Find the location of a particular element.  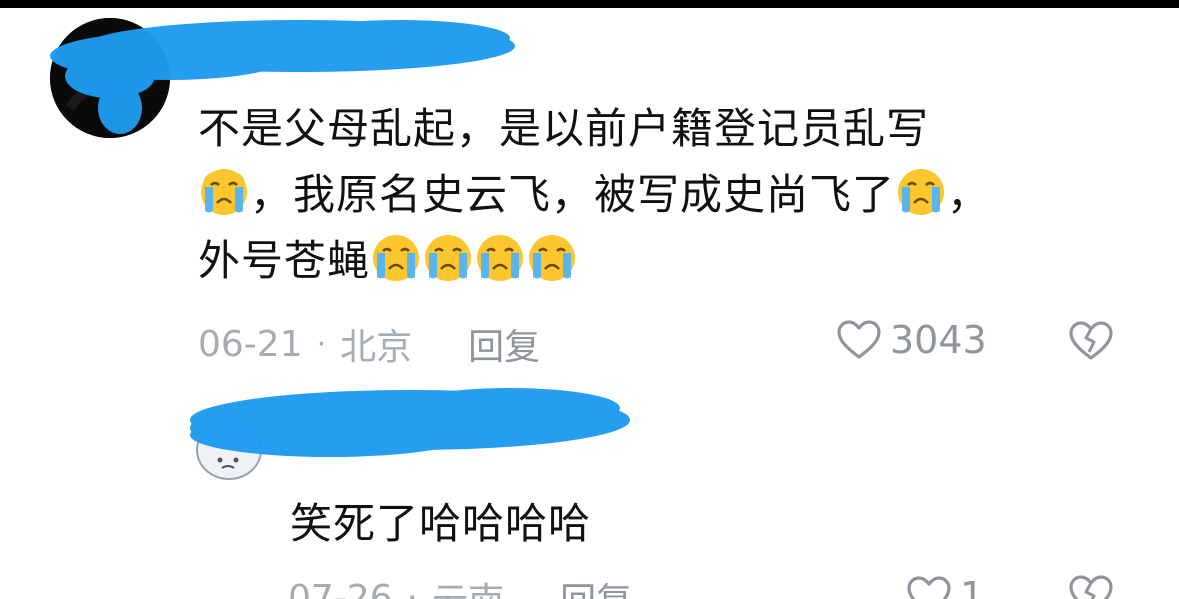

reply-username-redaction-scribble is located at coordinates (410, 422).